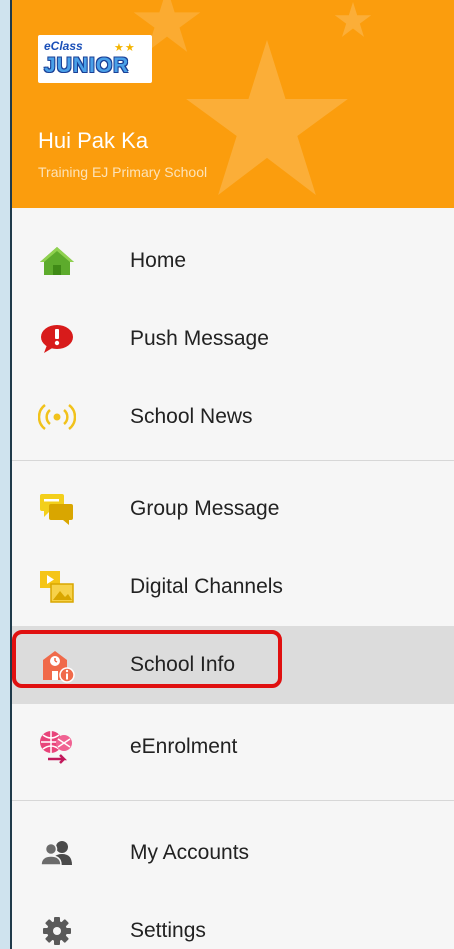 Image resolution: width=454 pixels, height=949 pixels. Describe the element at coordinates (57, 339) in the screenshot. I see `push-message-icon` at that location.